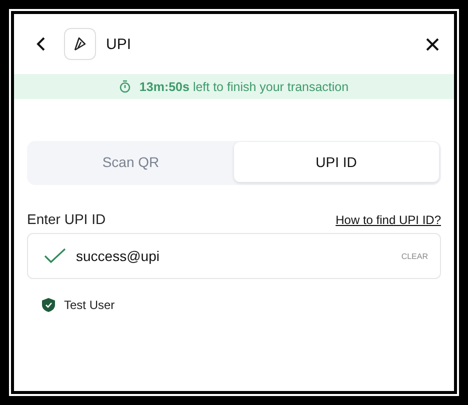  Describe the element at coordinates (125, 86) in the screenshot. I see `stopwatch-icon` at that location.